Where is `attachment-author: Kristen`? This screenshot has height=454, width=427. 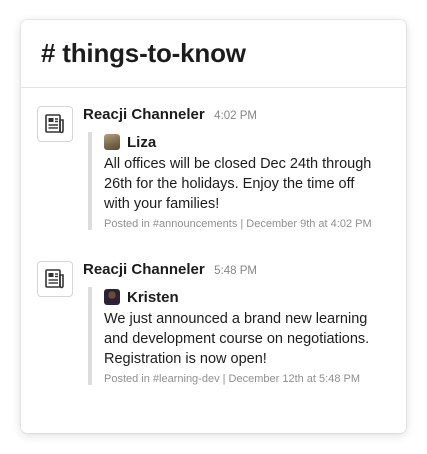
attachment-author: Kristen is located at coordinates (248, 297).